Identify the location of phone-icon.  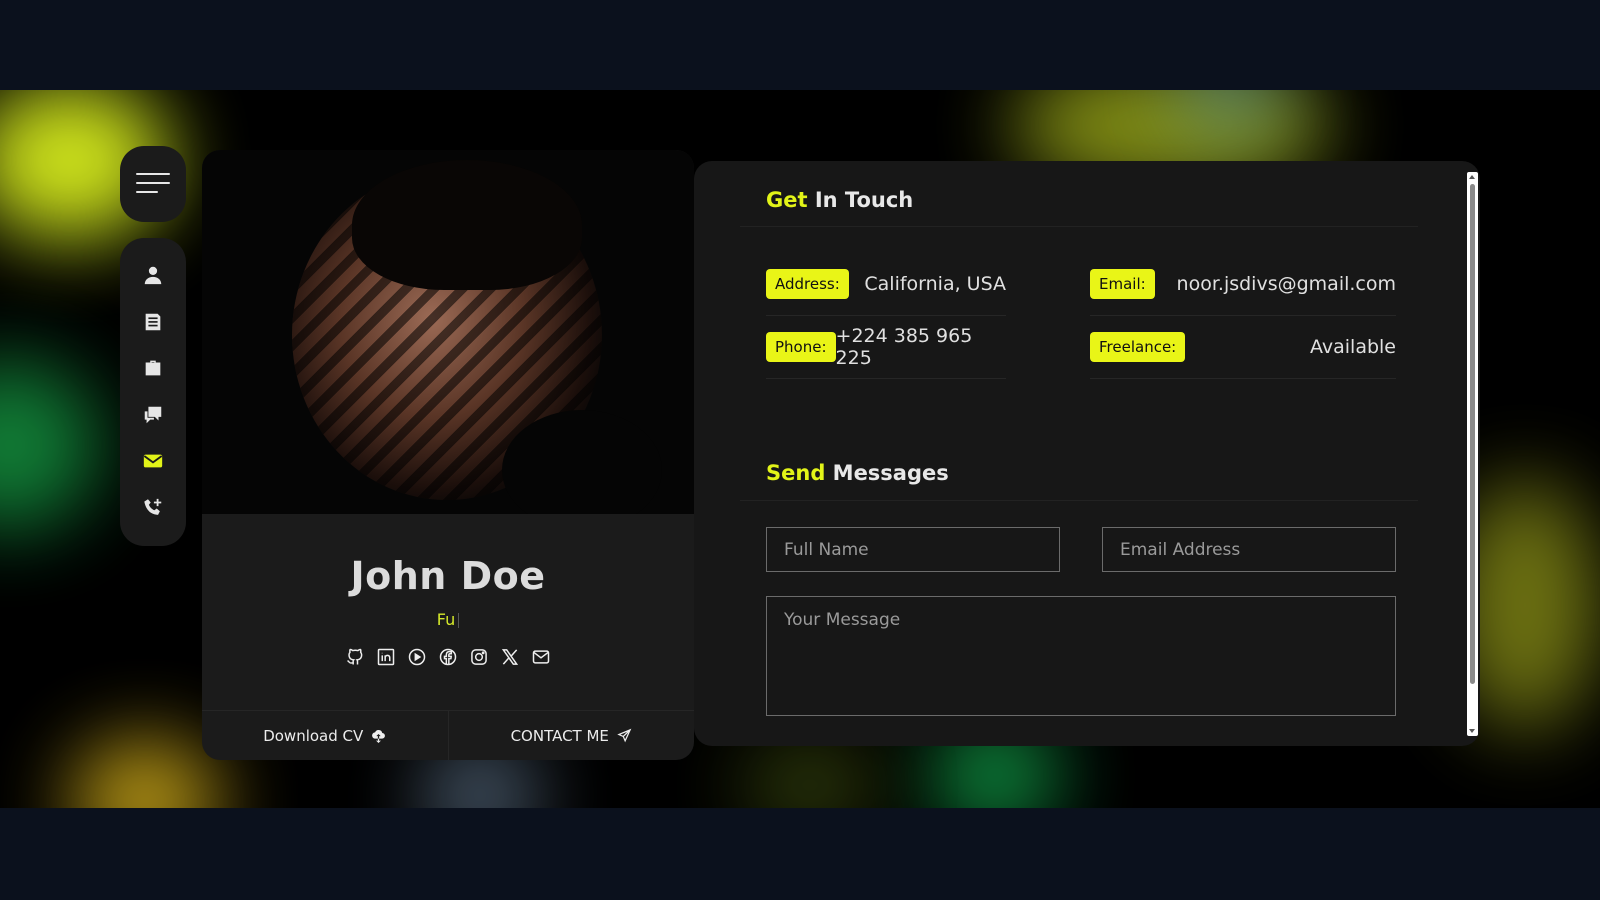
(153, 506).